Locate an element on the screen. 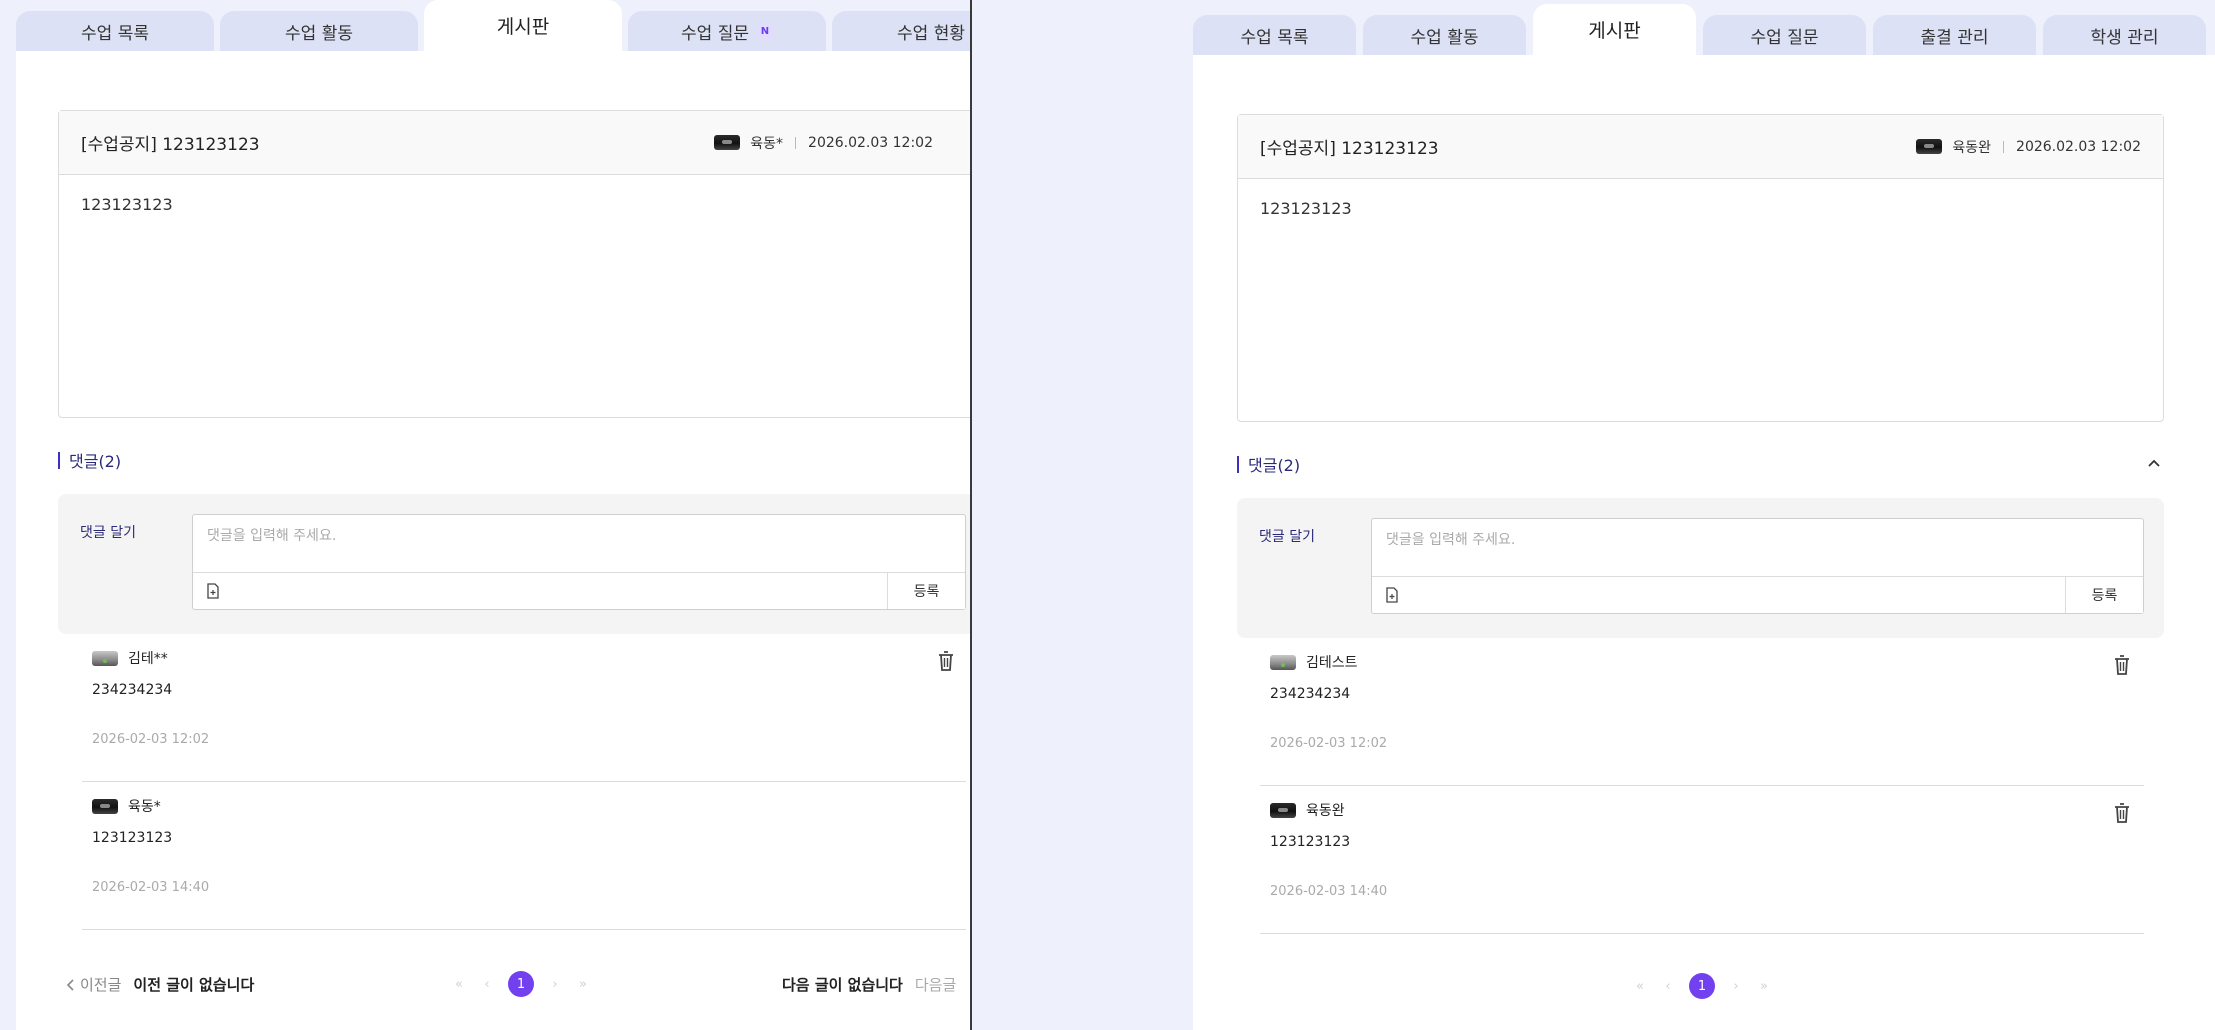 This screenshot has height=1030, width=2215. comment-item: 김테** 234234234 2026-02-03 12:02 is located at coordinates (524, 708).